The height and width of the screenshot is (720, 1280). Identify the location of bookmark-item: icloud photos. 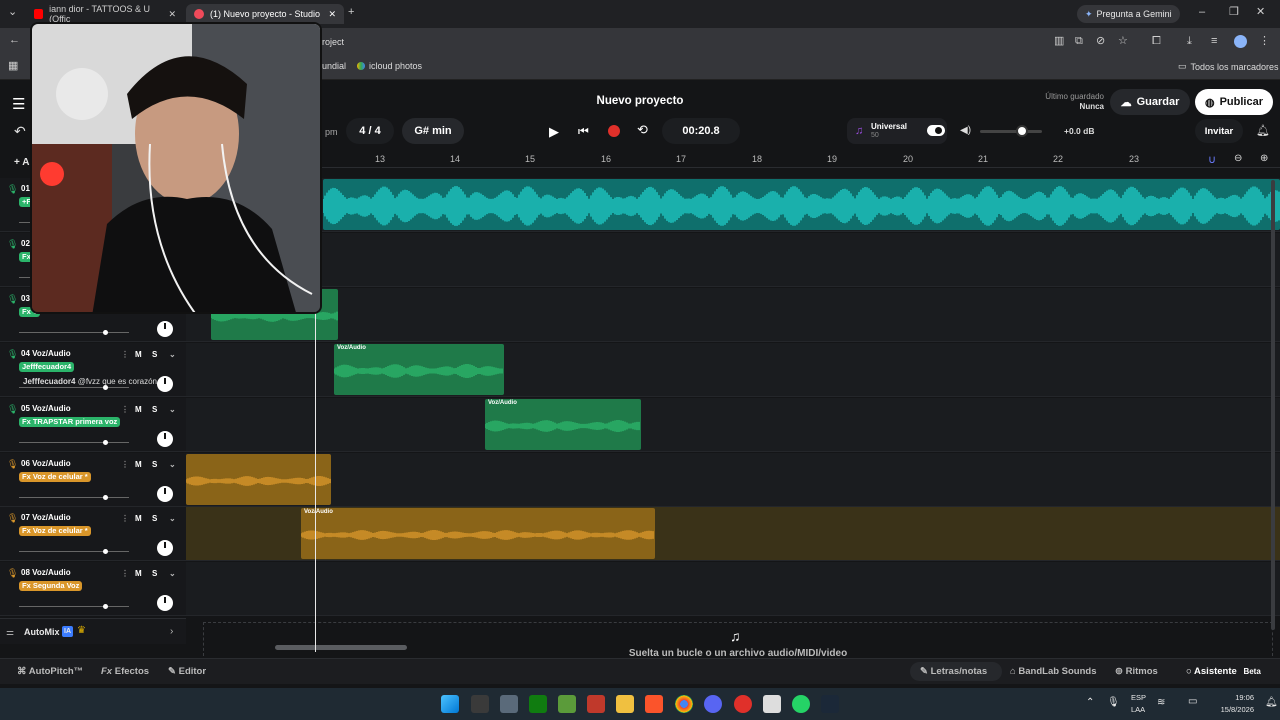
(389, 66).